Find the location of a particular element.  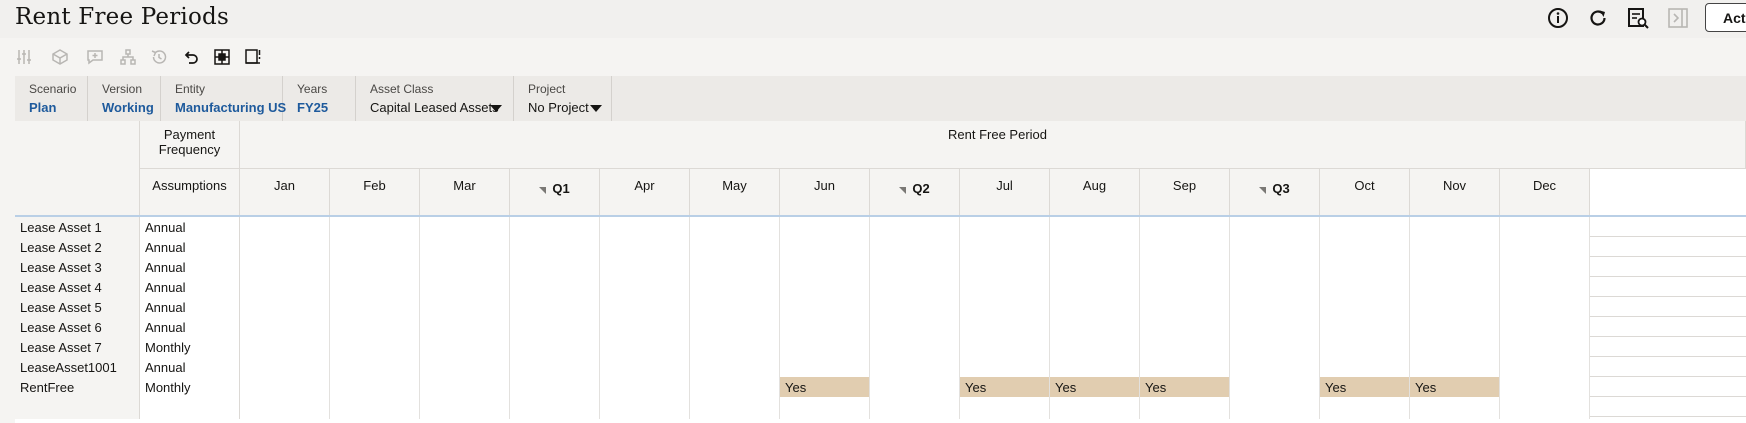

cube-icon is located at coordinates (60, 57).